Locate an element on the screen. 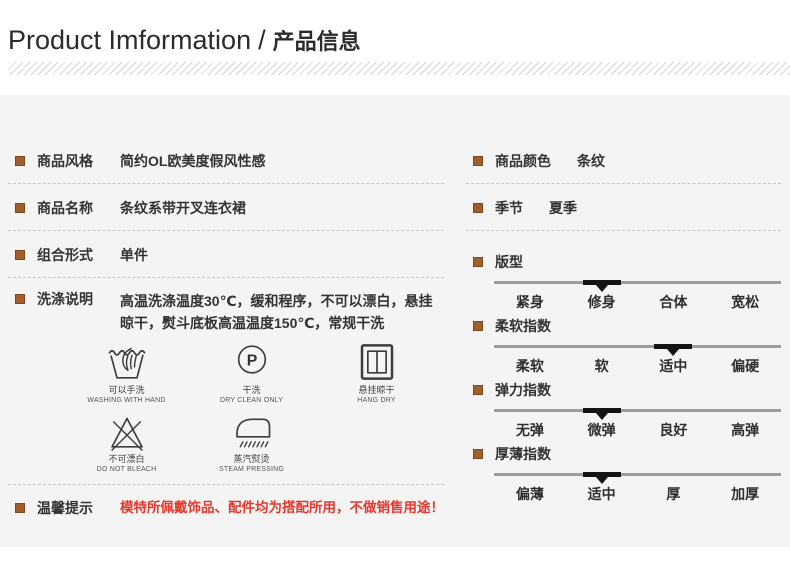  slider-options: 偏薄 适中 厚 加厚 is located at coordinates (637, 494).